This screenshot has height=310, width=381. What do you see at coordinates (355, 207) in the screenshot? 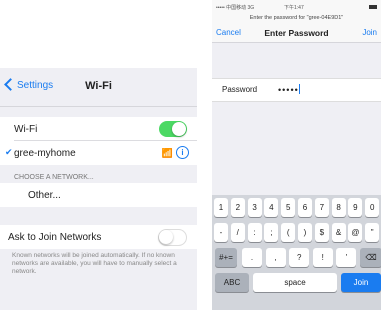
I see `key: 9` at bounding box center [355, 207].